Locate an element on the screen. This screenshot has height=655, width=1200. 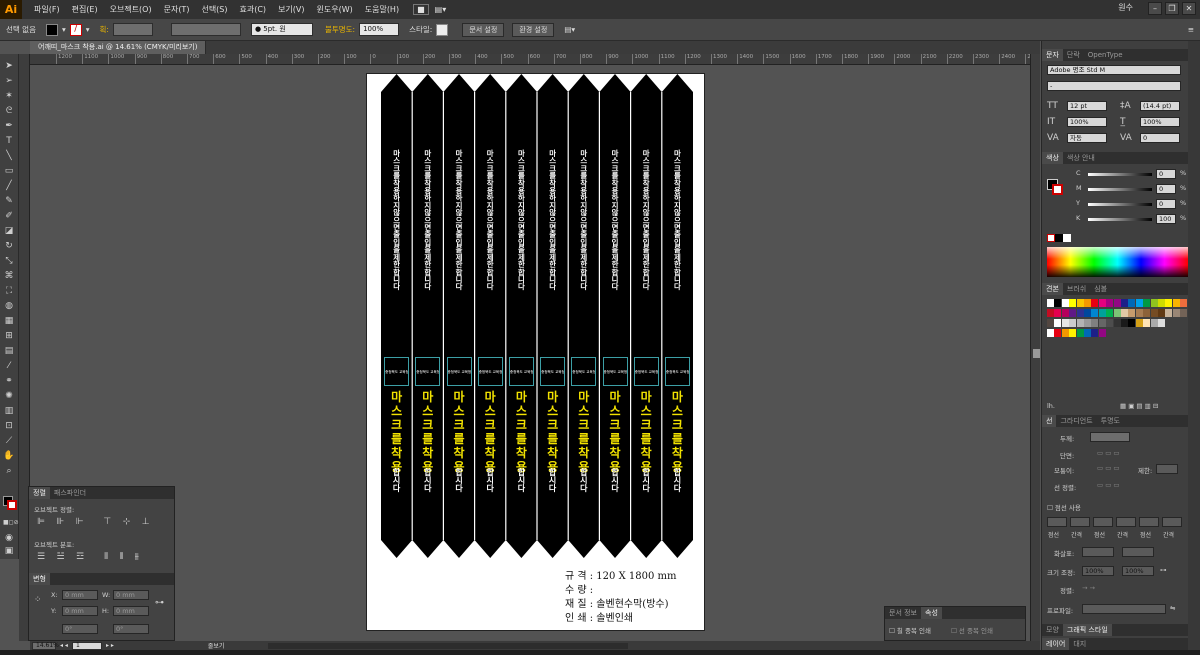
flip-icon: ⇋ is located at coordinates (1172, 608).